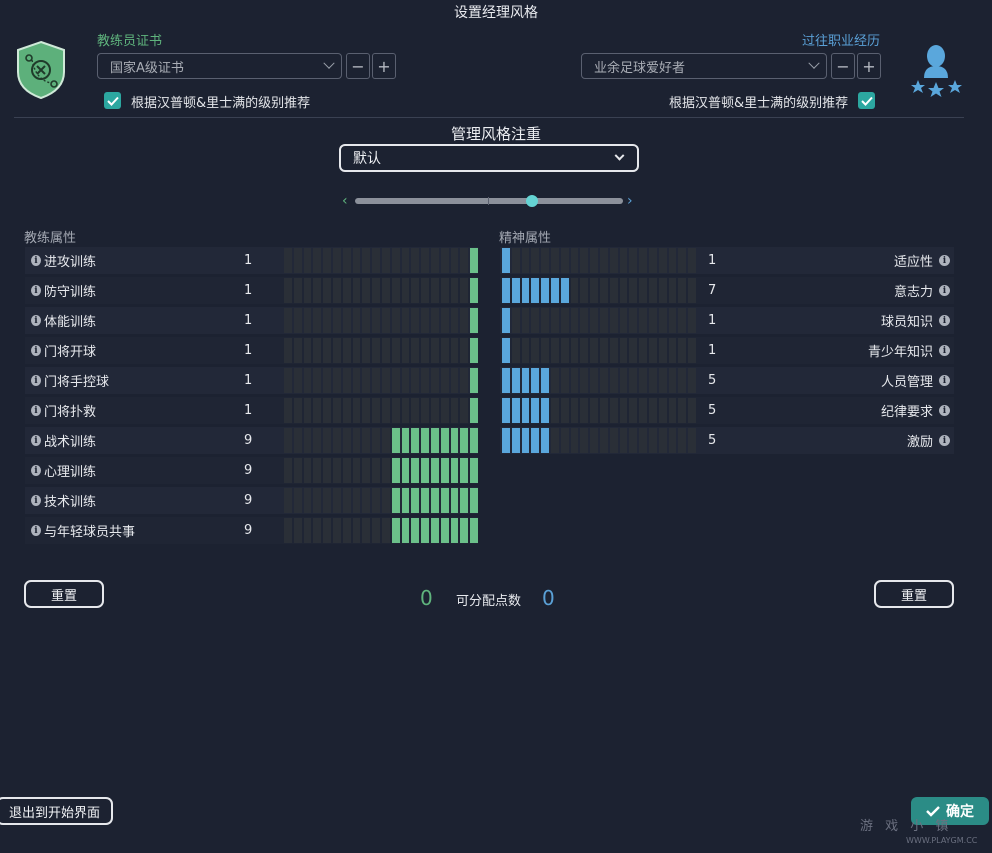  Describe the element at coordinates (630, 201) in the screenshot. I see `slider-right-arrow-icon: ›` at that location.